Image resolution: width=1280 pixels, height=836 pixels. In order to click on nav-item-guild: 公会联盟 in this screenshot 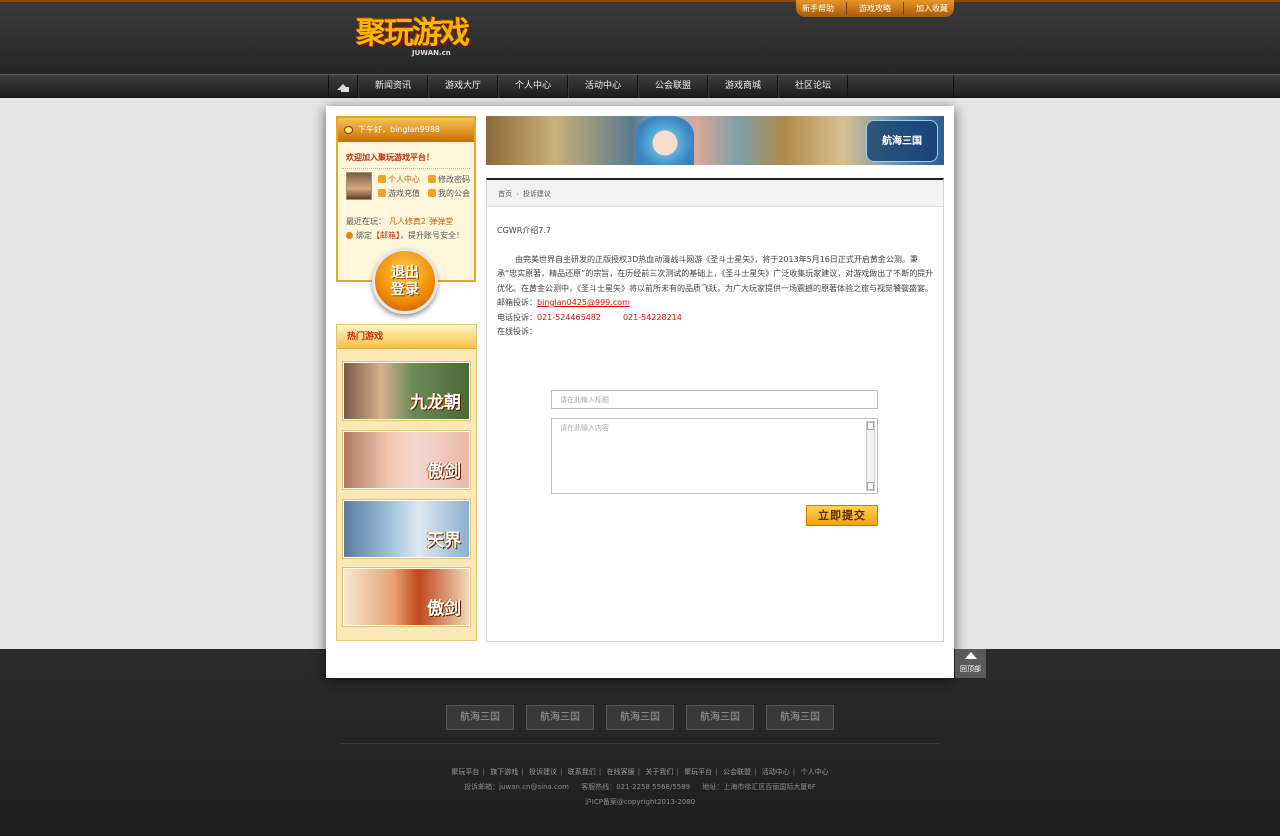, I will do `click(673, 86)`.